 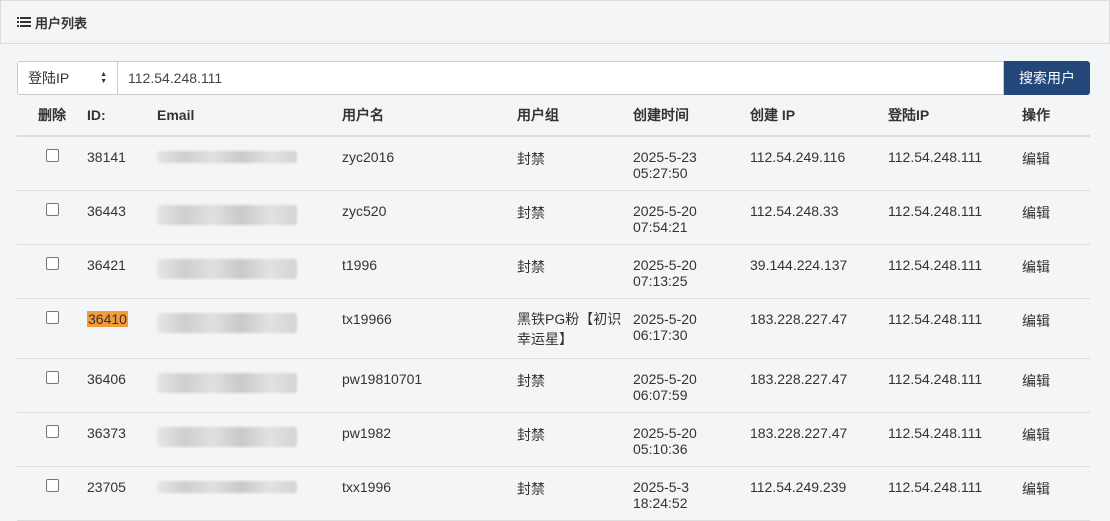 What do you see at coordinates (429, 439) in the screenshot?
I see `username: pw1982` at bounding box center [429, 439].